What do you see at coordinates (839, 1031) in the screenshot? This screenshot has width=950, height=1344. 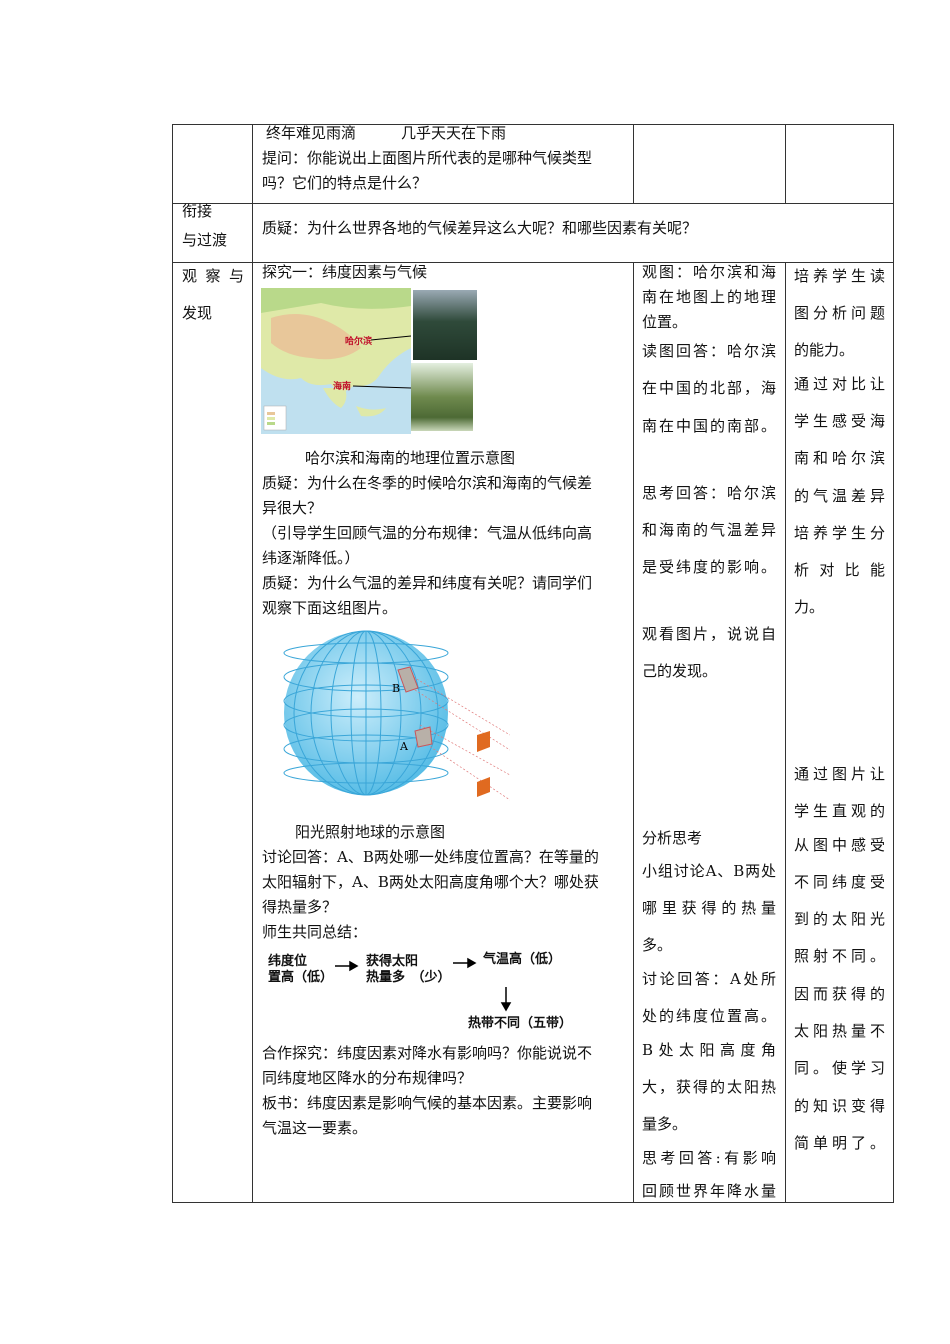 I see `design-intent-line: 太阳热量不` at bounding box center [839, 1031].